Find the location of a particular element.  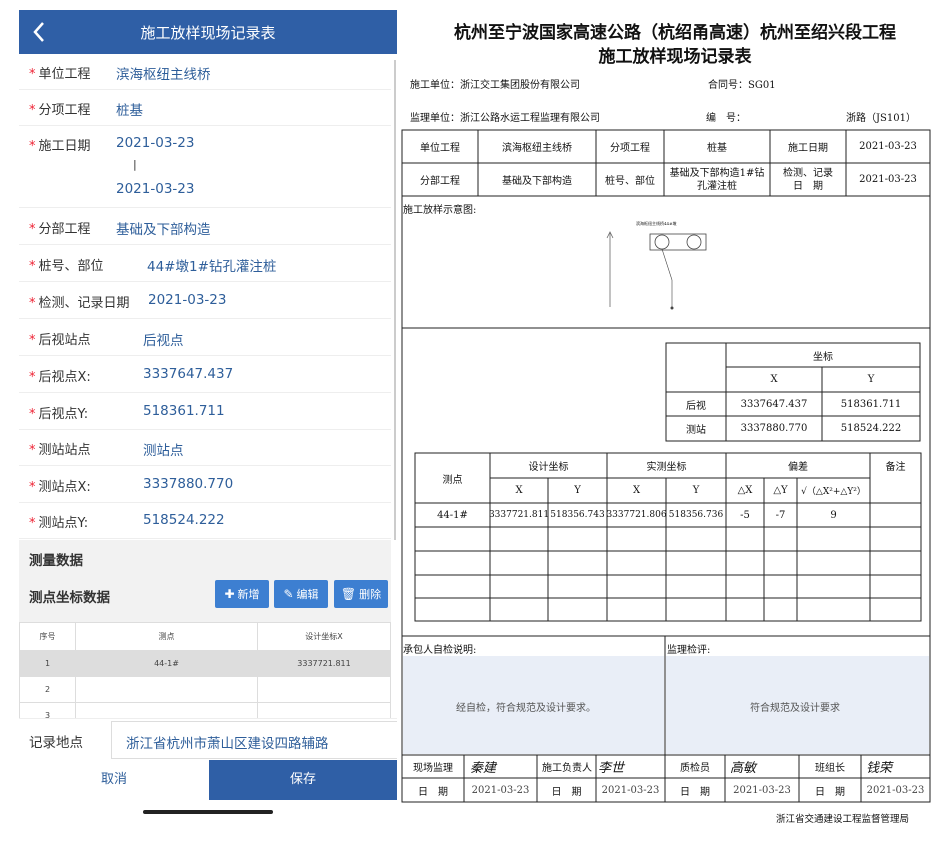

field-record-date: * 检测、记录日期 2021-03-23 is located at coordinates (205, 301).